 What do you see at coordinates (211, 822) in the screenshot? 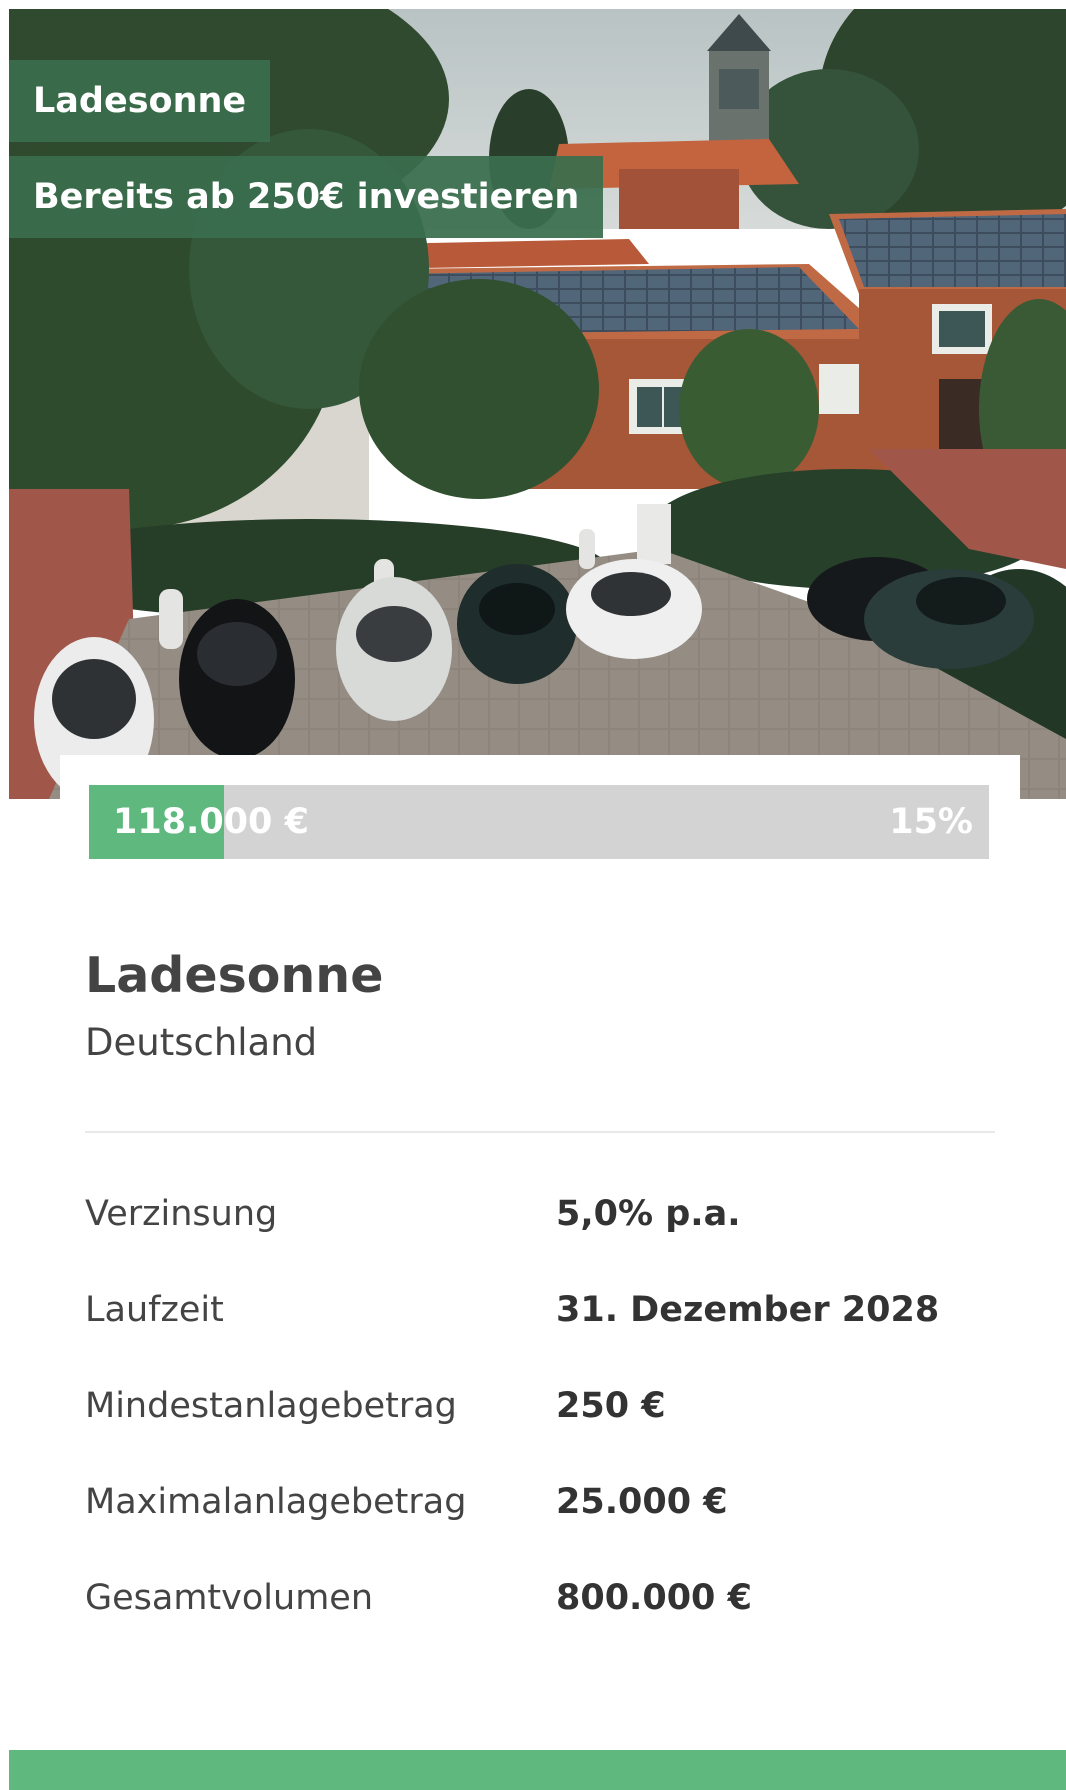
I see `funded-amount: 118.000 €` at bounding box center [211, 822].